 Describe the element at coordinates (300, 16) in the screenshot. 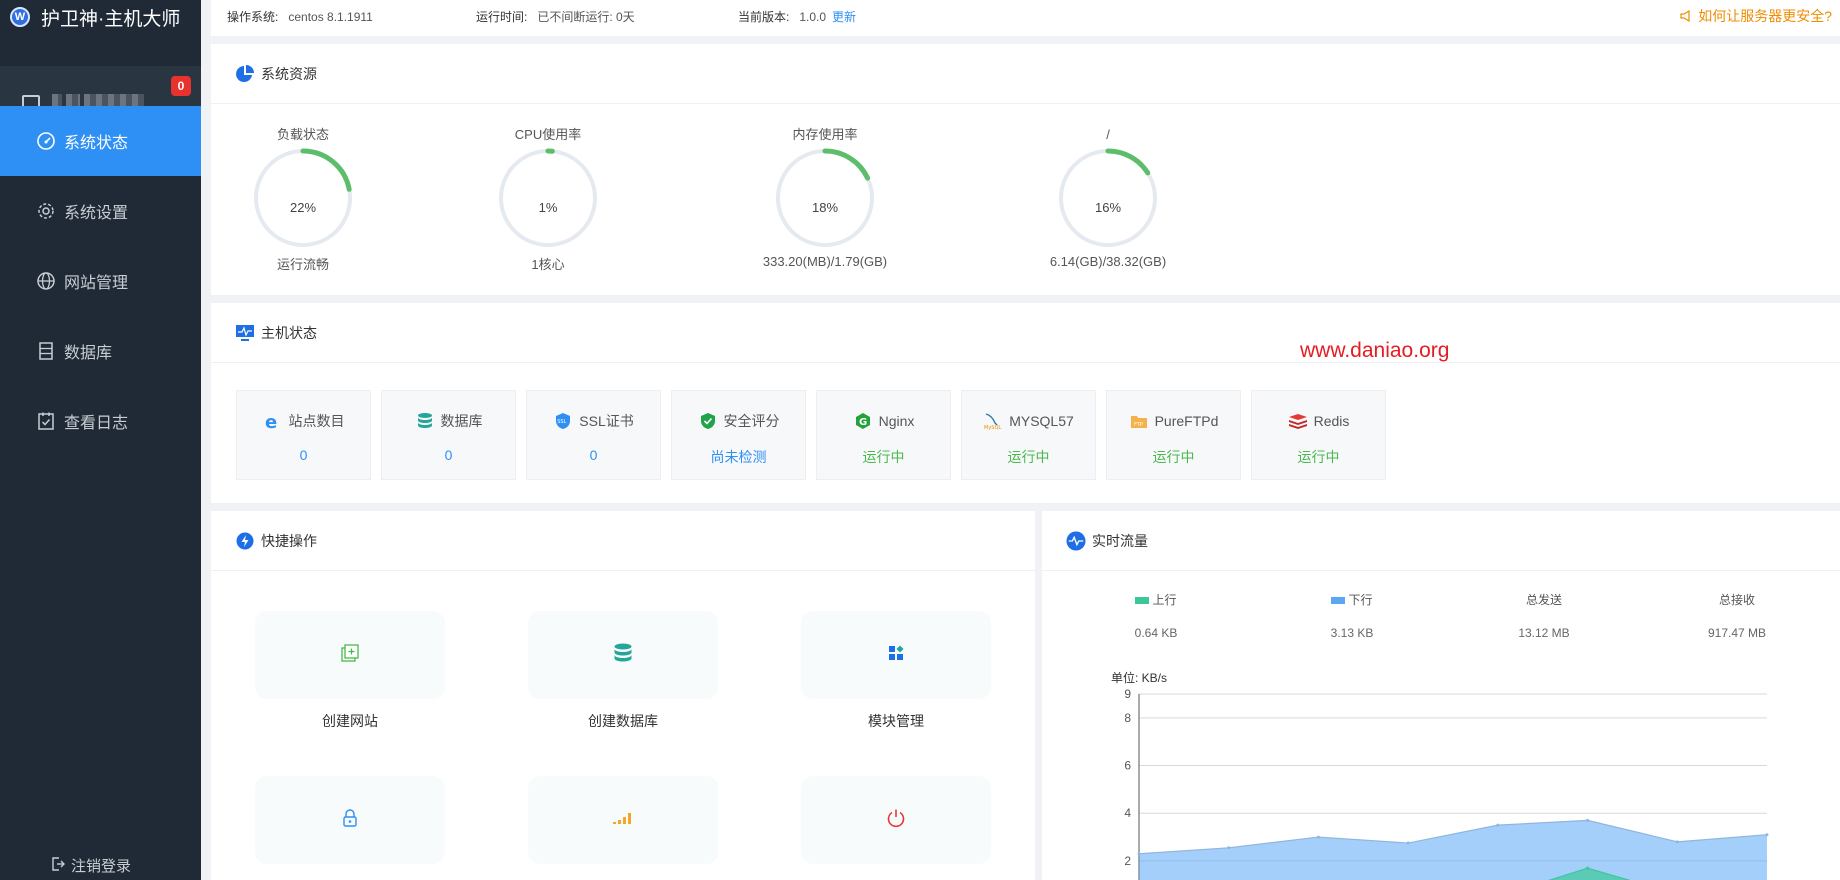

I see `os-info: 操作系统: centos 8.1.1911` at that location.